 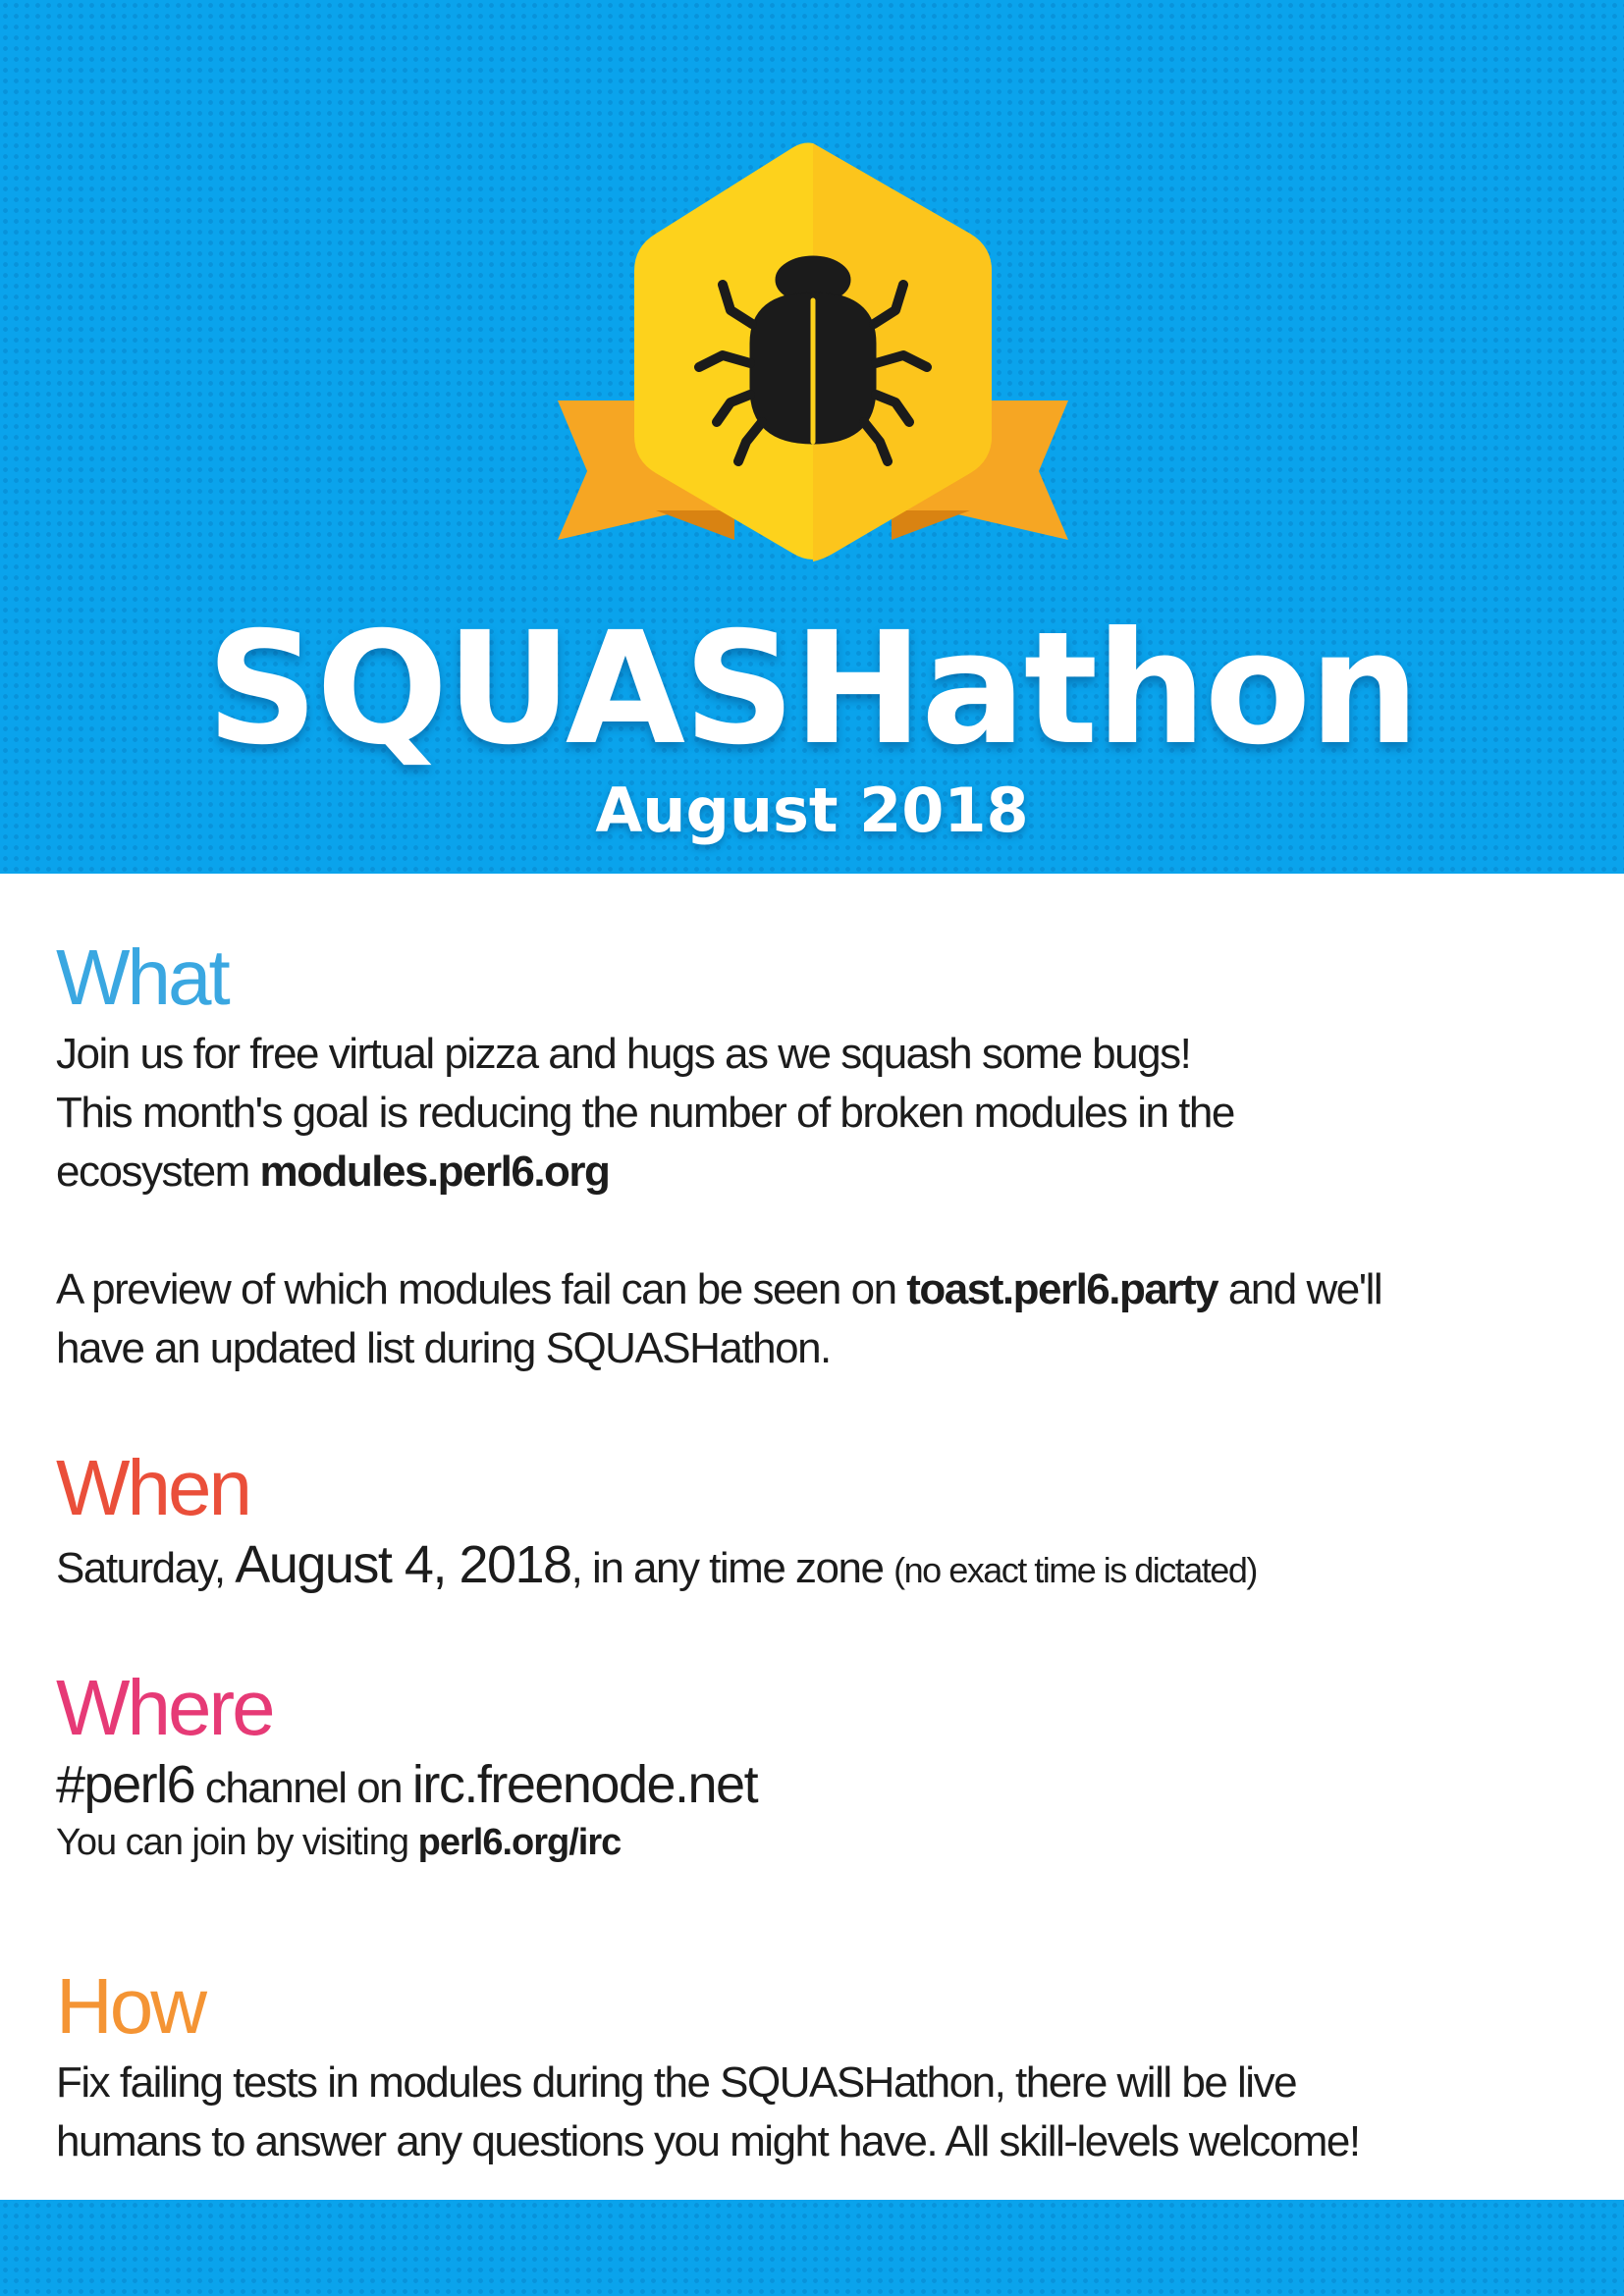 I want to click on what-line-3: ecosystem modules.perl6.org, so click(x=822, y=1172).